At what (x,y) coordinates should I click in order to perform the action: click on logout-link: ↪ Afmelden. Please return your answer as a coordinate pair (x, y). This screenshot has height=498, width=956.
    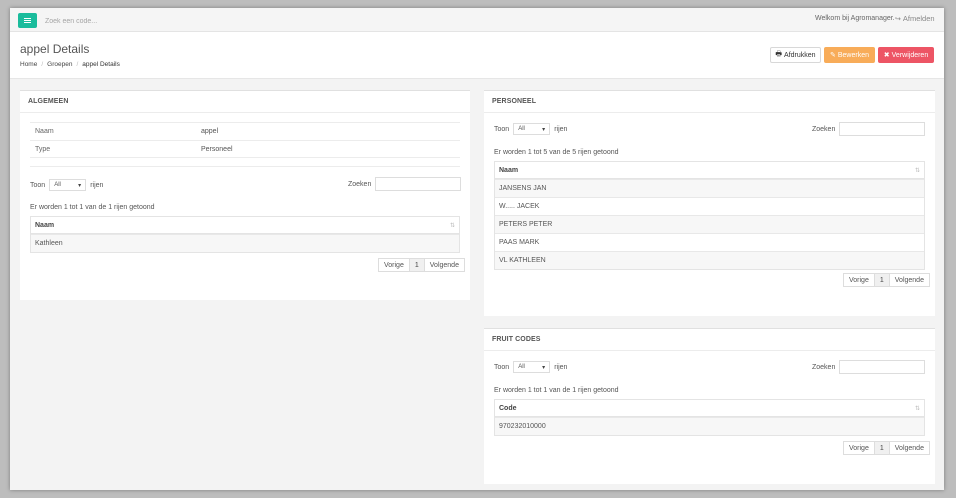
    Looking at the image, I should click on (915, 18).